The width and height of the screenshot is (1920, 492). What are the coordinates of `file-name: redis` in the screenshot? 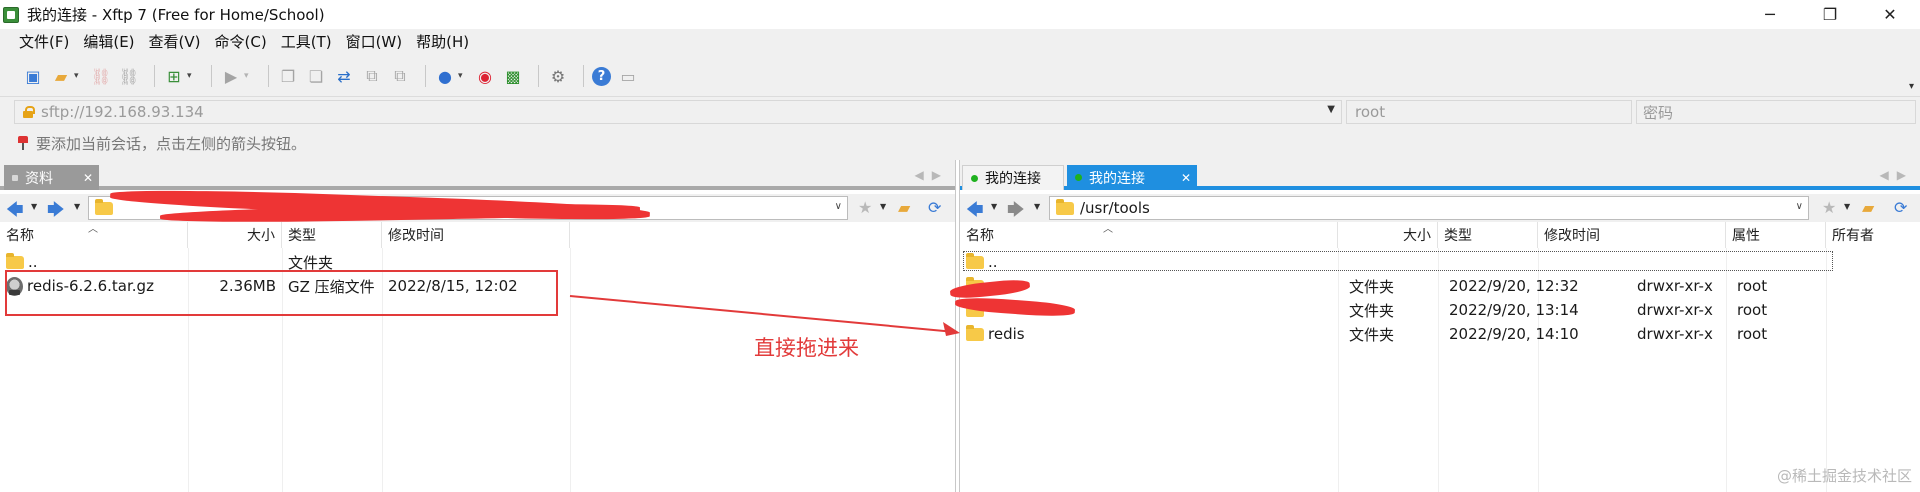 It's located at (1006, 334).